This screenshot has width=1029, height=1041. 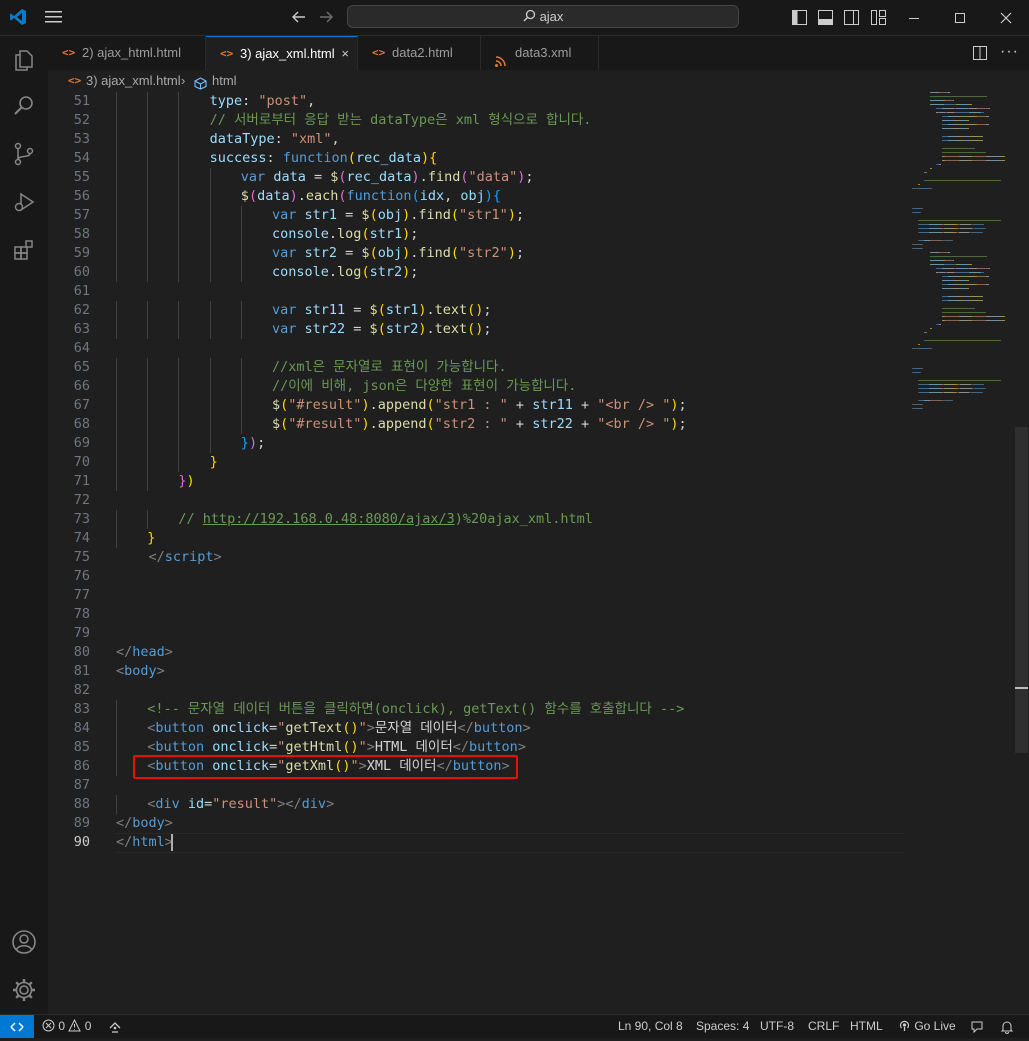 What do you see at coordinates (282, 53) in the screenshot?
I see `tab-ajax-xml: <> 3) ajax_xml.html ×` at bounding box center [282, 53].